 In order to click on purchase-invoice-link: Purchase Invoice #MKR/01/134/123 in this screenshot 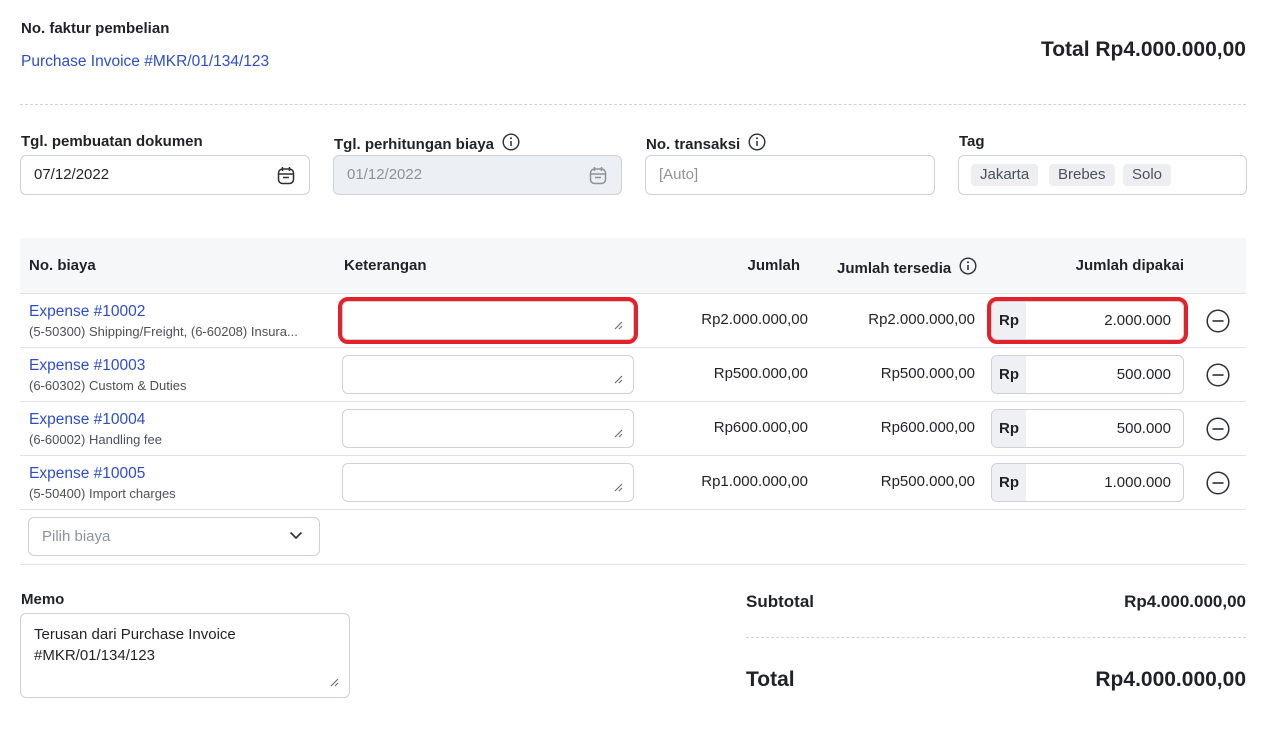, I will do `click(145, 62)`.